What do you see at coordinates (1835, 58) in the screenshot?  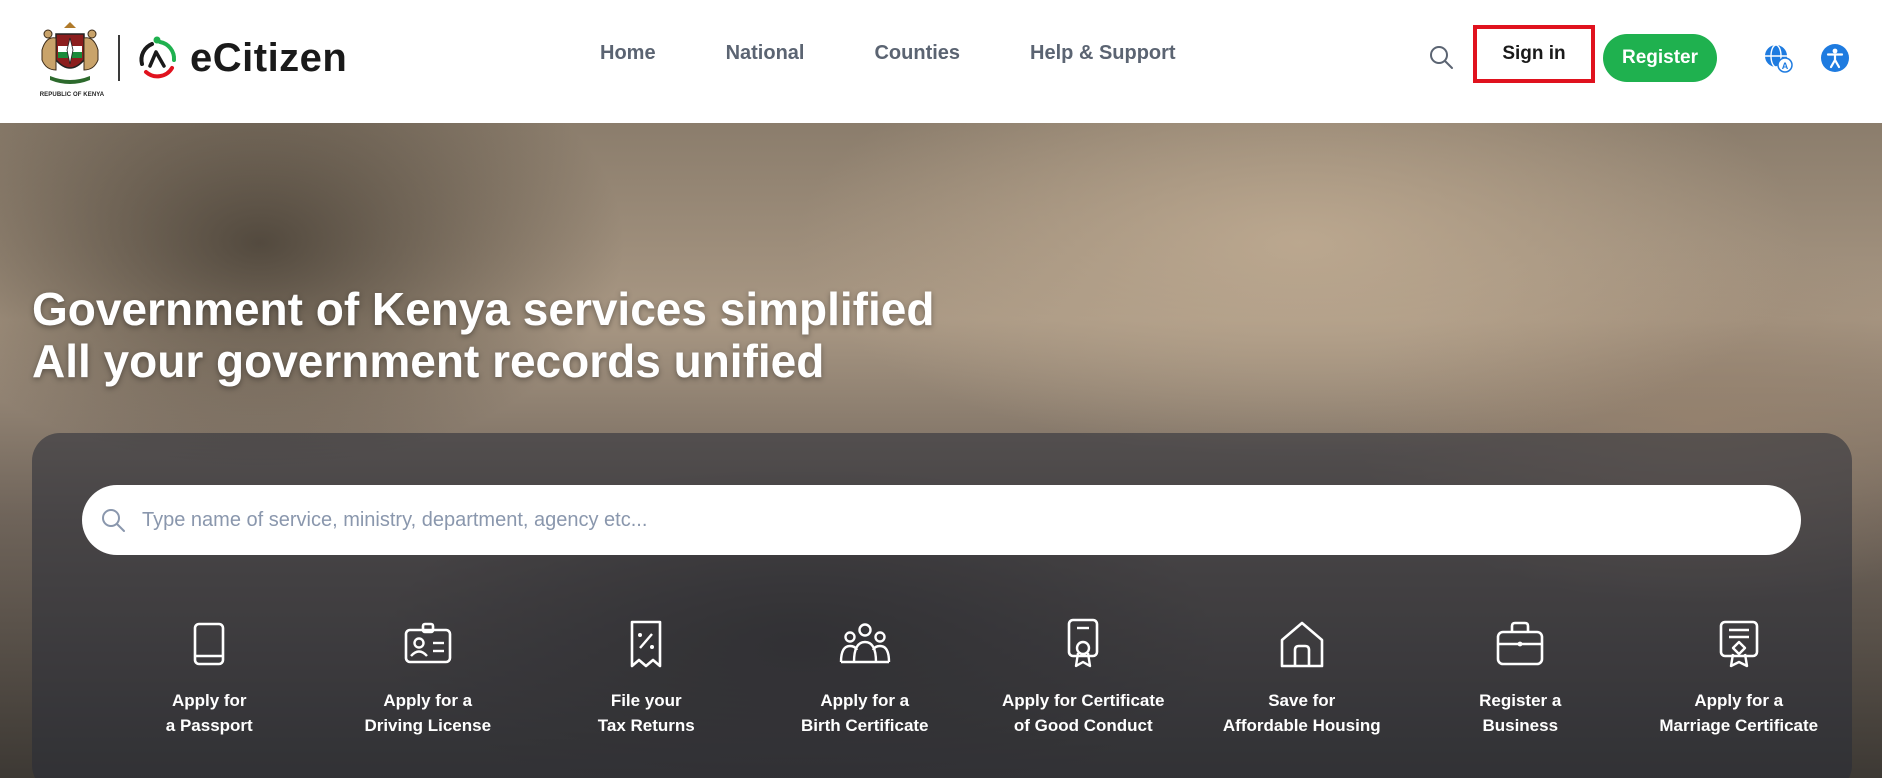 I see `accessibility-icon` at bounding box center [1835, 58].